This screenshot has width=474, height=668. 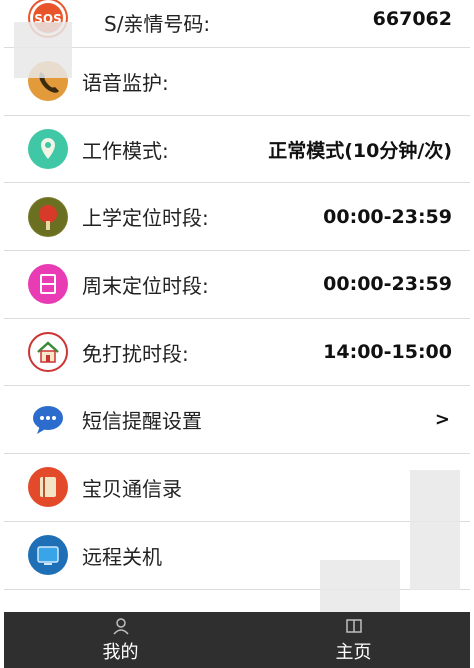 What do you see at coordinates (353, 652) in the screenshot?
I see `tab-label: 主页` at bounding box center [353, 652].